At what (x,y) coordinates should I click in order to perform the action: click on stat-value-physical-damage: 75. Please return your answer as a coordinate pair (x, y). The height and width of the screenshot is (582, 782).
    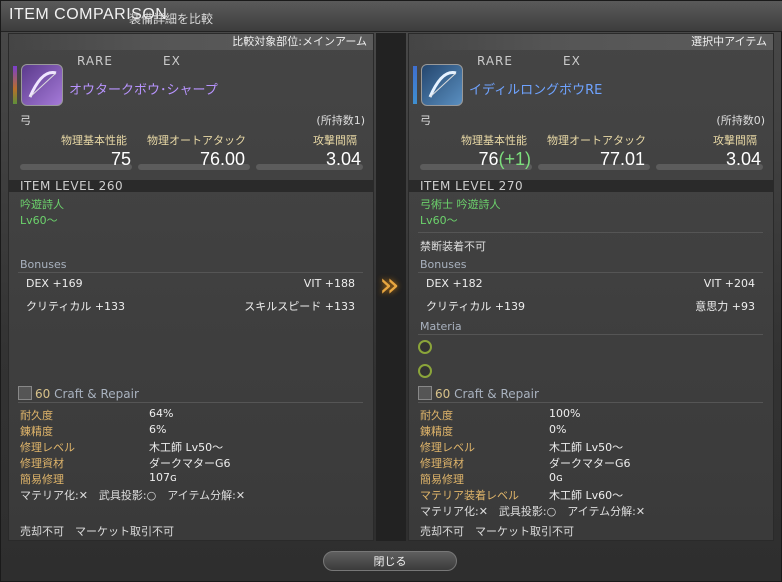
    Looking at the image, I should click on (120, 159).